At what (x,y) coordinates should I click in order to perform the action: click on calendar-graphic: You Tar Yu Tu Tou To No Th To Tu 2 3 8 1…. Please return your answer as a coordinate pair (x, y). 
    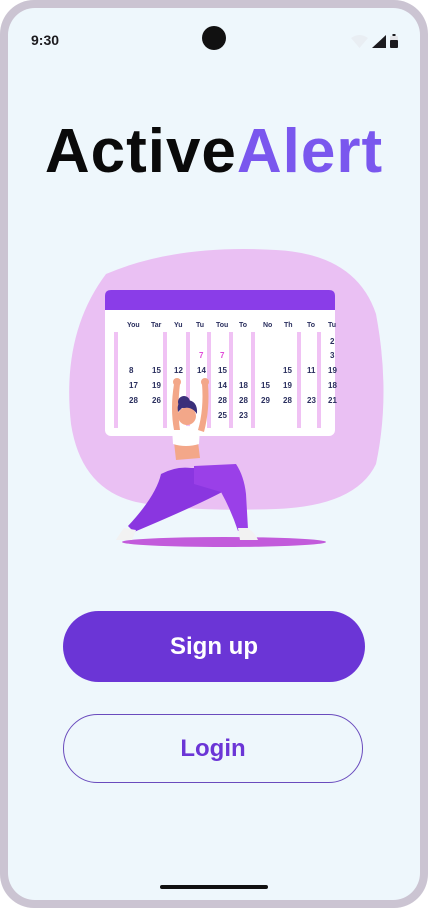
    Looking at the image, I should click on (221, 363).